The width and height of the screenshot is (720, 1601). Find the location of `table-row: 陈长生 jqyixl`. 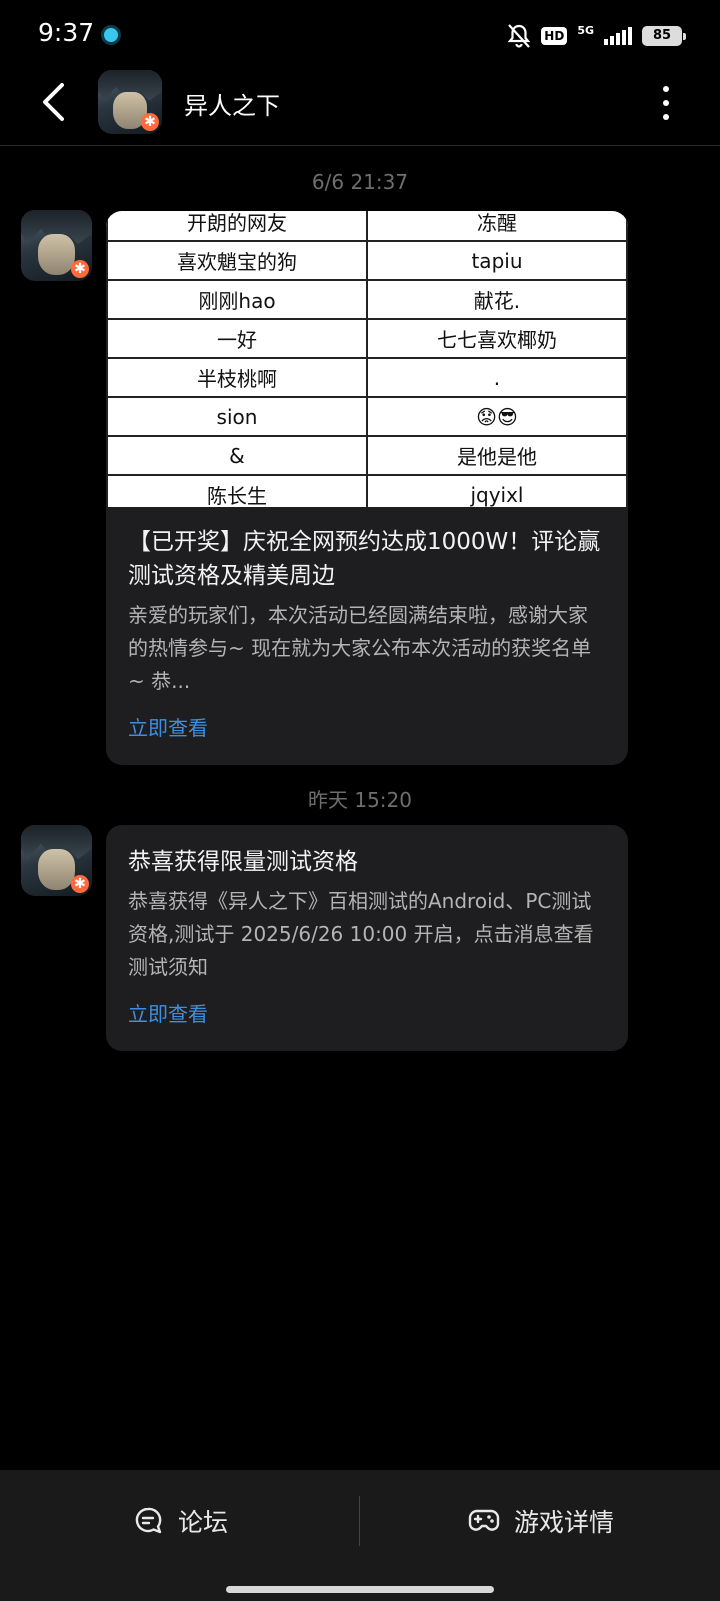

table-row: 陈长生 jqyixl is located at coordinates (367, 490).